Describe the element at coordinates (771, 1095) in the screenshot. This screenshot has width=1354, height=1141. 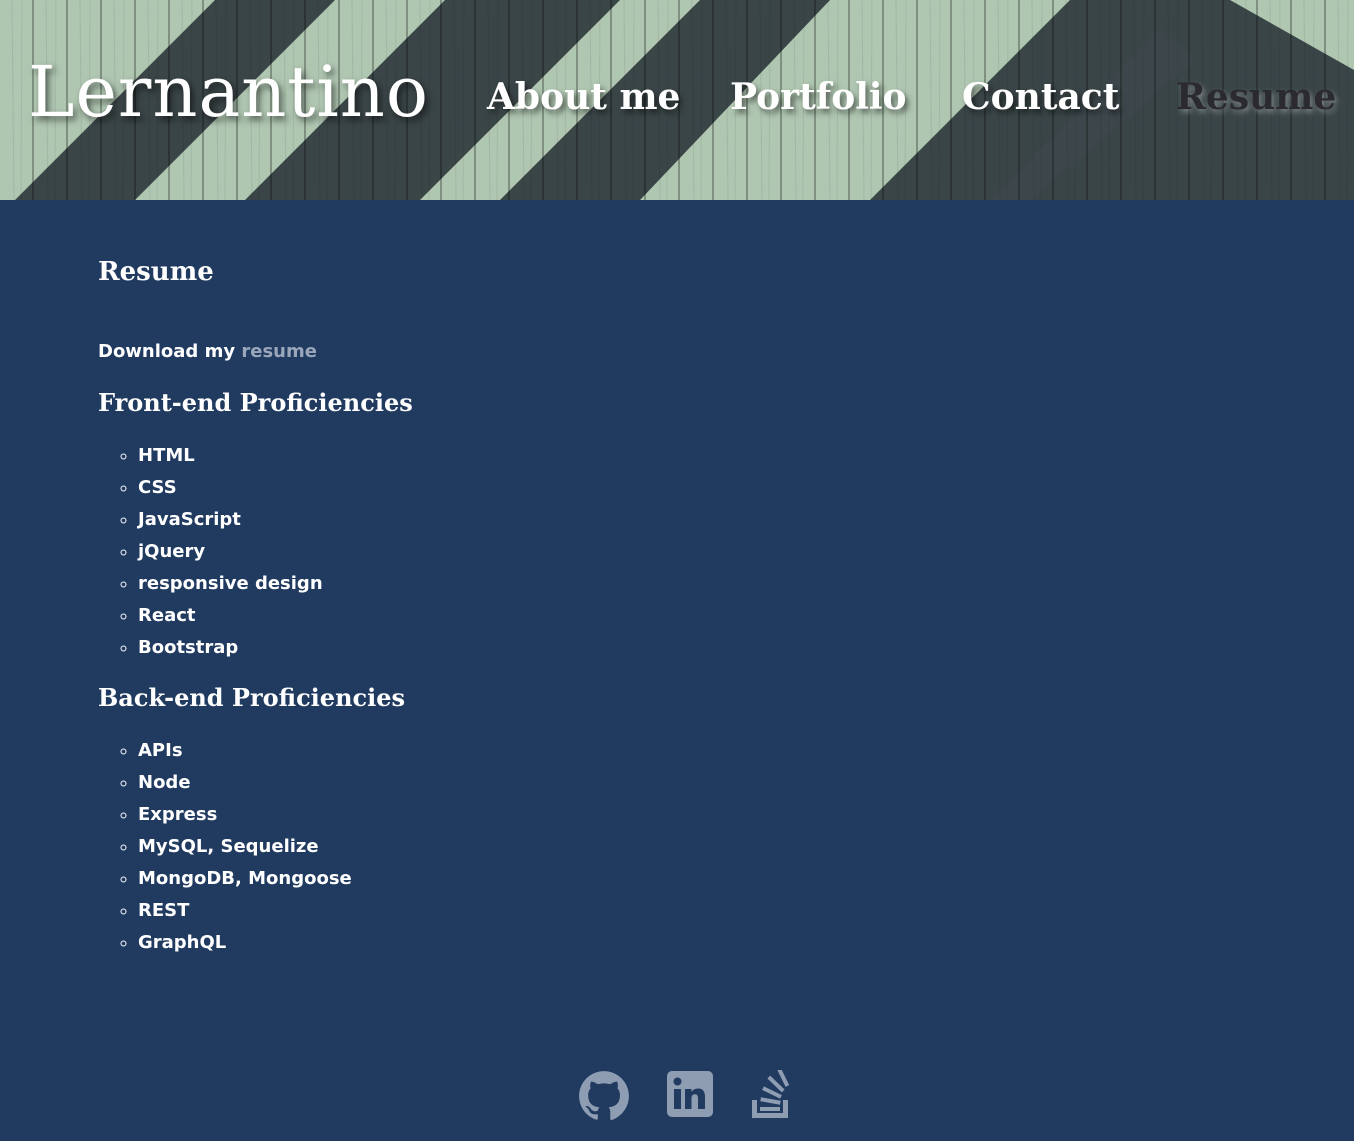
I see `stackoverflow-icon` at that location.